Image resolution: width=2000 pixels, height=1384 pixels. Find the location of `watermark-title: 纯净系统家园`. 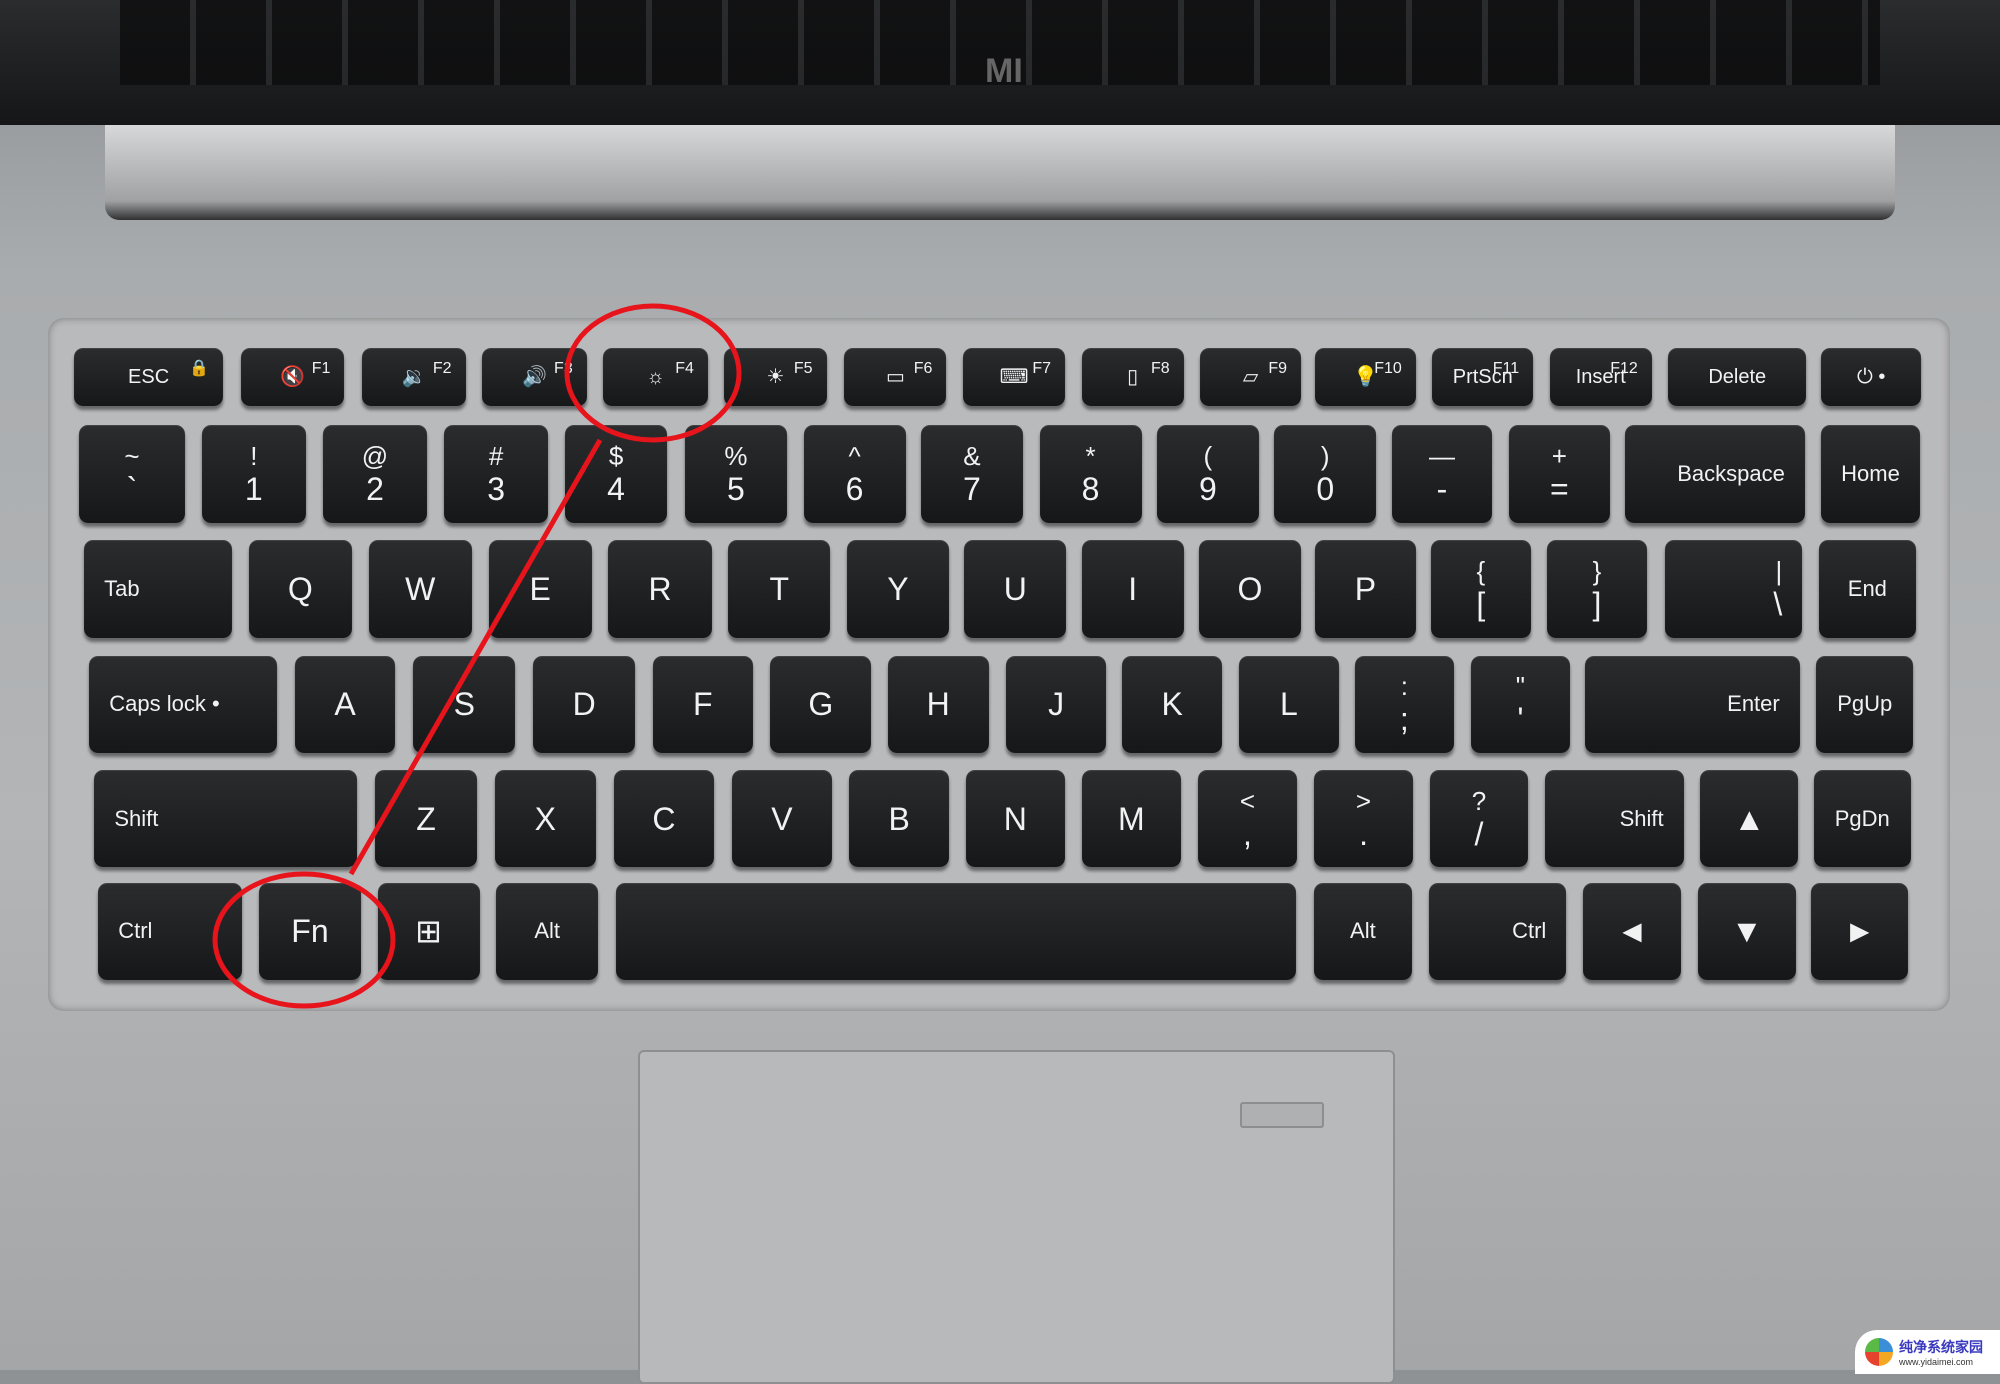

watermark-title: 纯净系统家园 is located at coordinates (1941, 1347).